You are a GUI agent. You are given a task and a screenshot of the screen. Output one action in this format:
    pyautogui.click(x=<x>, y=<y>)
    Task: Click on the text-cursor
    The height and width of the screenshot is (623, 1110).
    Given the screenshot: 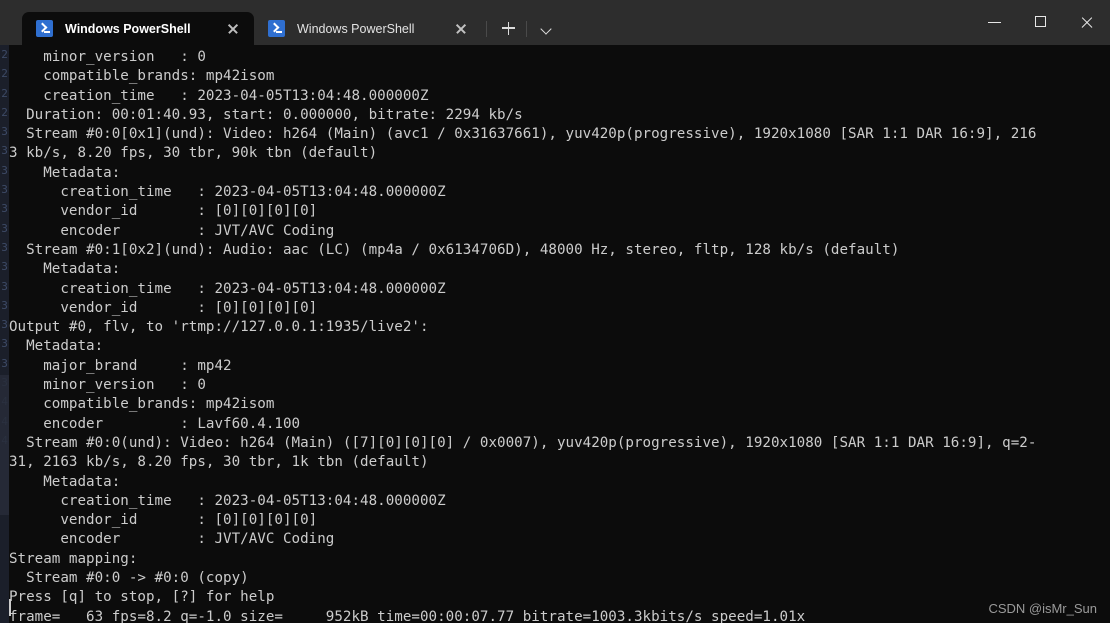 What is the action you would take?
    pyautogui.click(x=10, y=607)
    